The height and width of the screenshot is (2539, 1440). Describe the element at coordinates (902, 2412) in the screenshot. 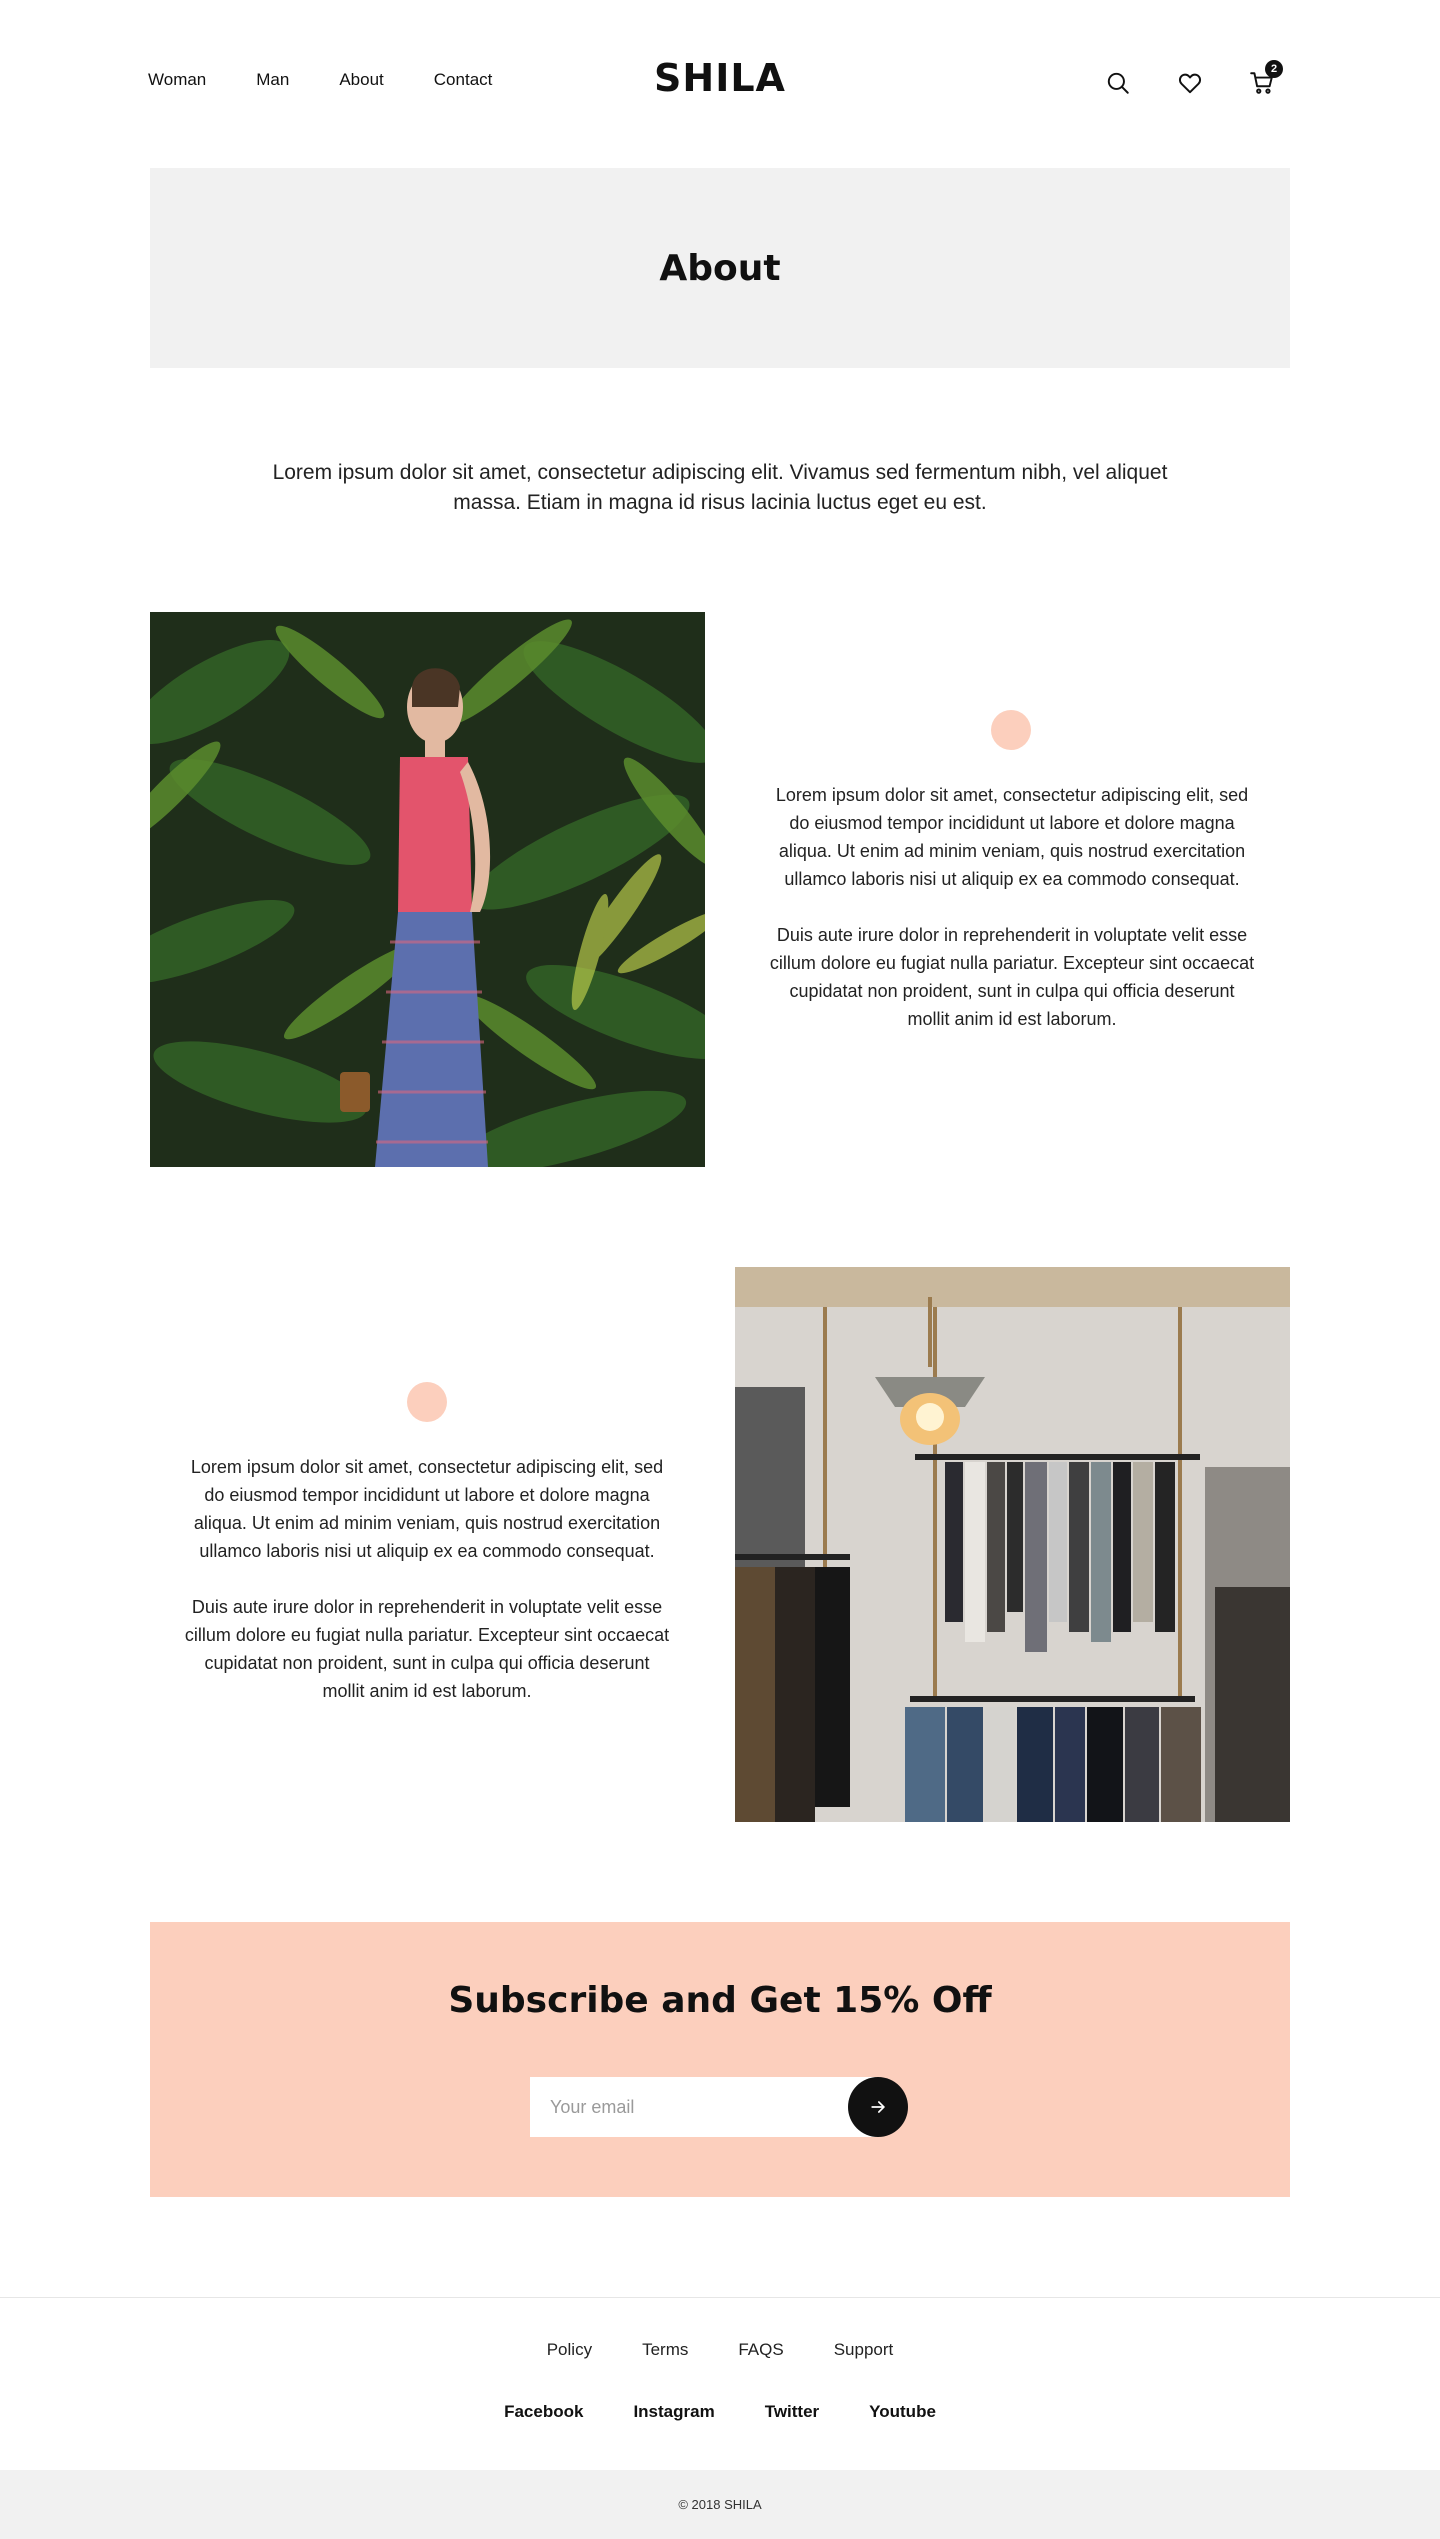

I see `social-link-youtube: Youtube` at that location.